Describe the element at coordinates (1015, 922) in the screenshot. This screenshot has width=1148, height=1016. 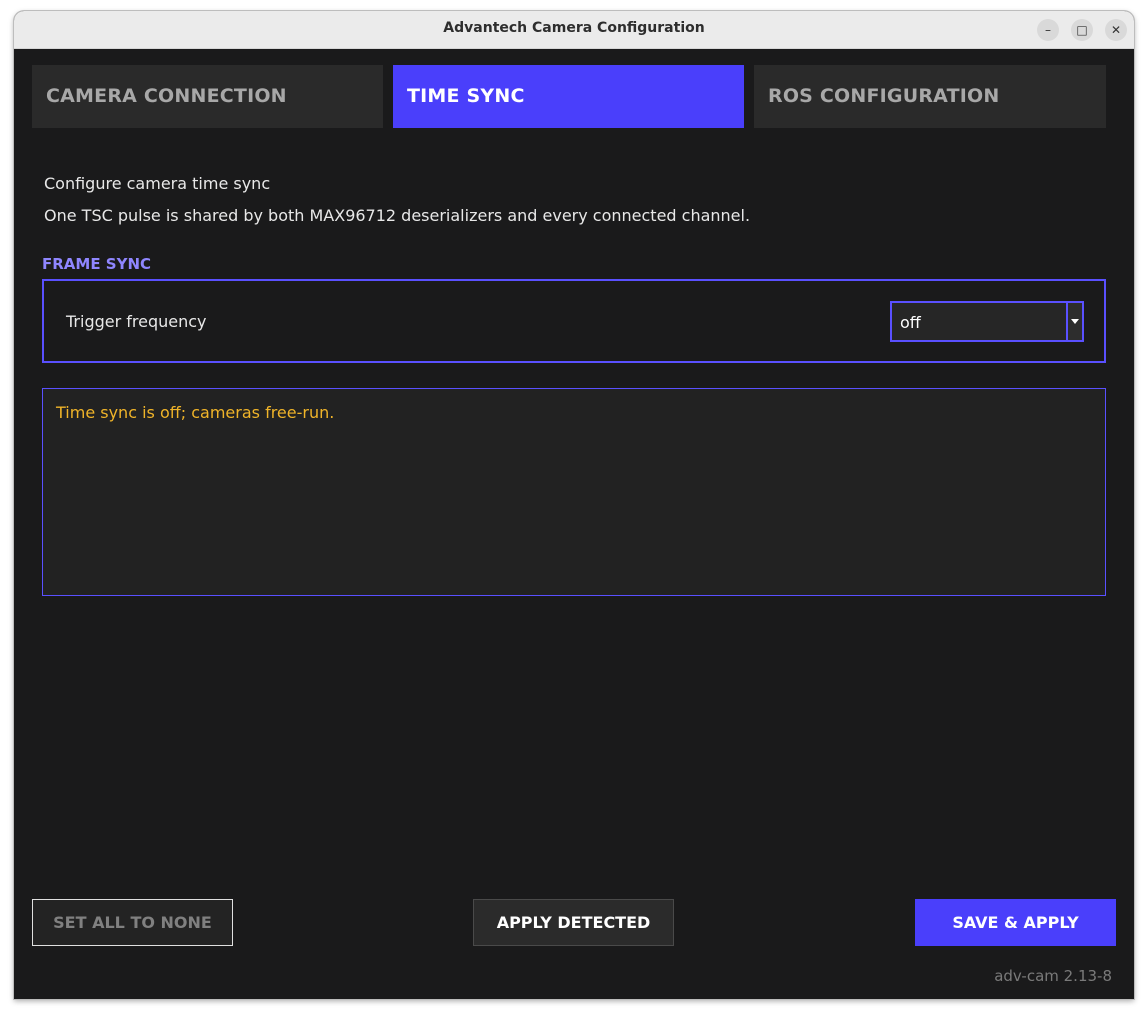
I see `save-and-apply-button: SAVE & APPLY` at that location.